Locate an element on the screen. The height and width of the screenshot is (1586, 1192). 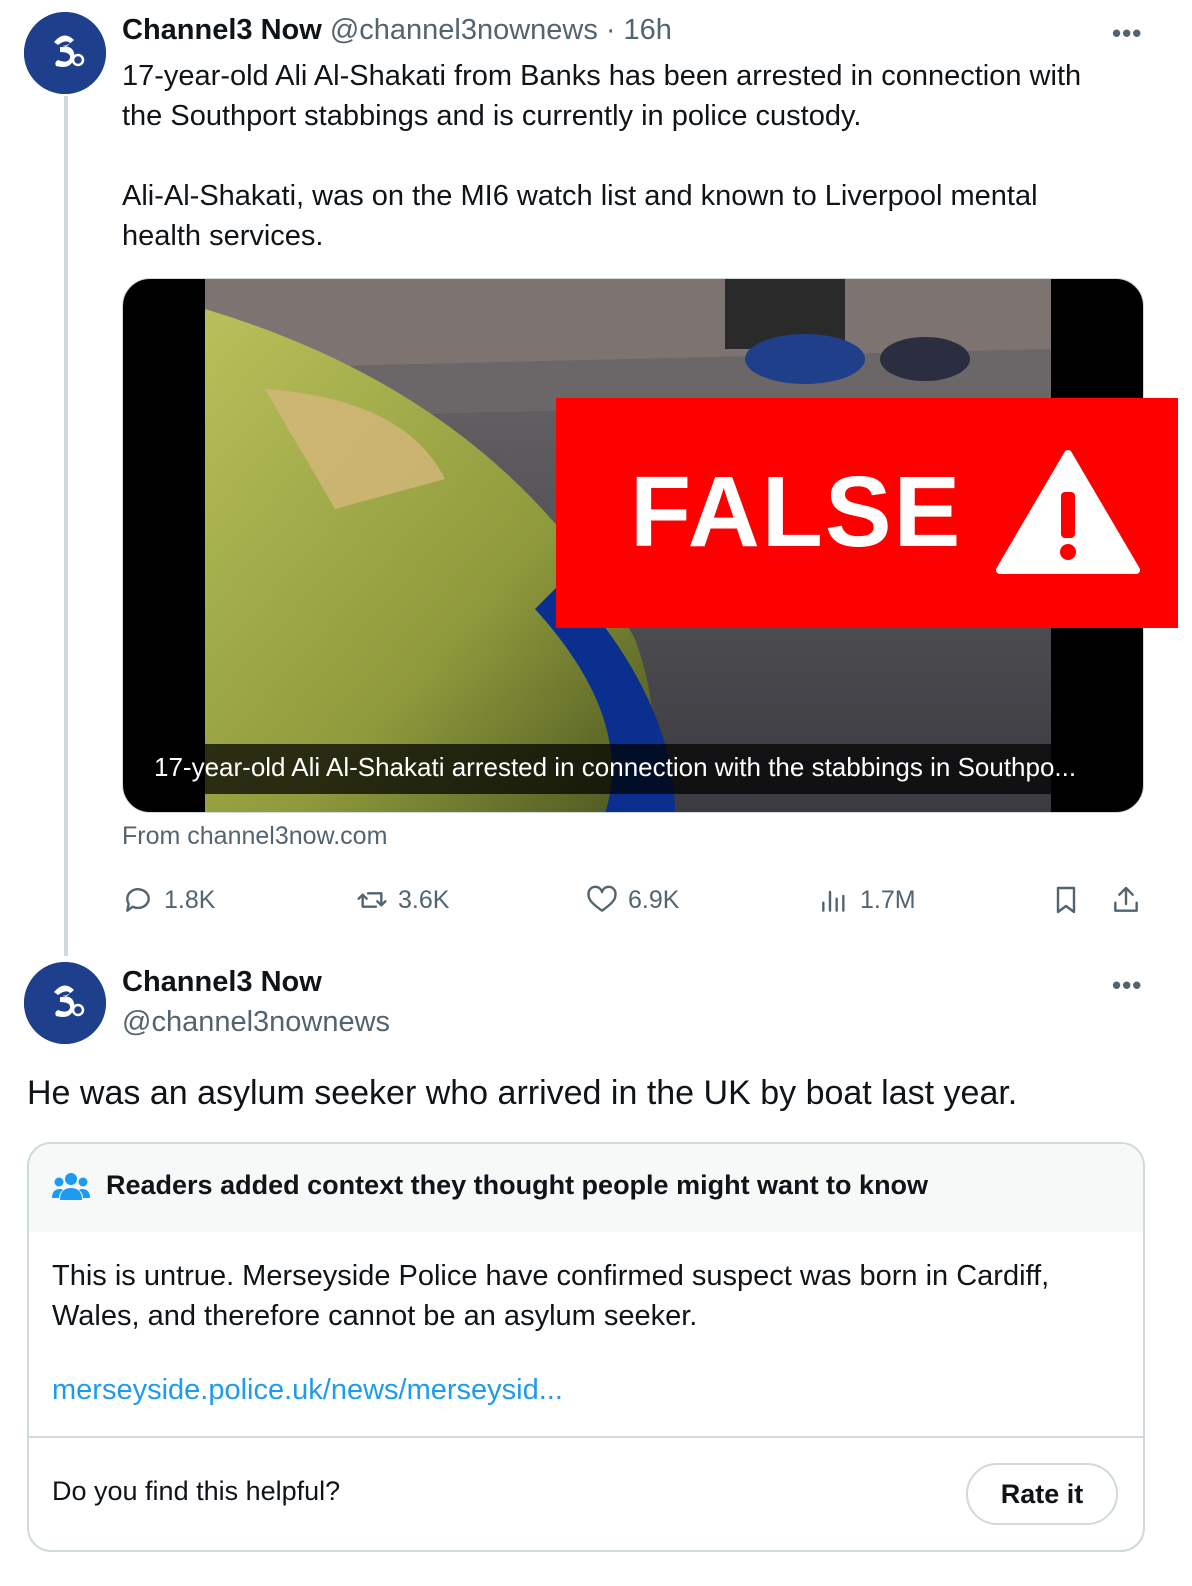
like-button: 6.9K is located at coordinates (632, 900).